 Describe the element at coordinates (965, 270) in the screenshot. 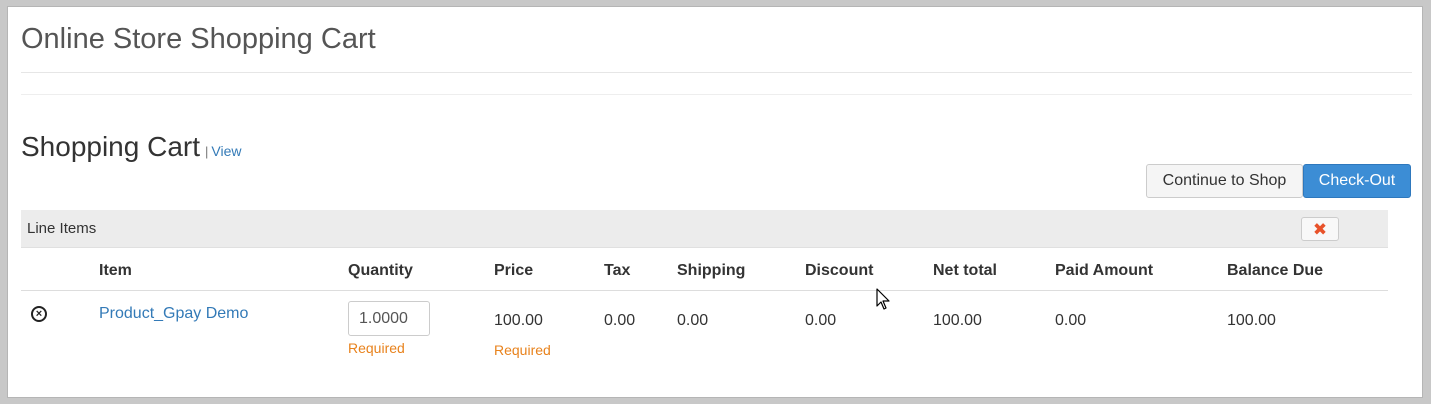

I see `column-header-net-total: Net total` at that location.